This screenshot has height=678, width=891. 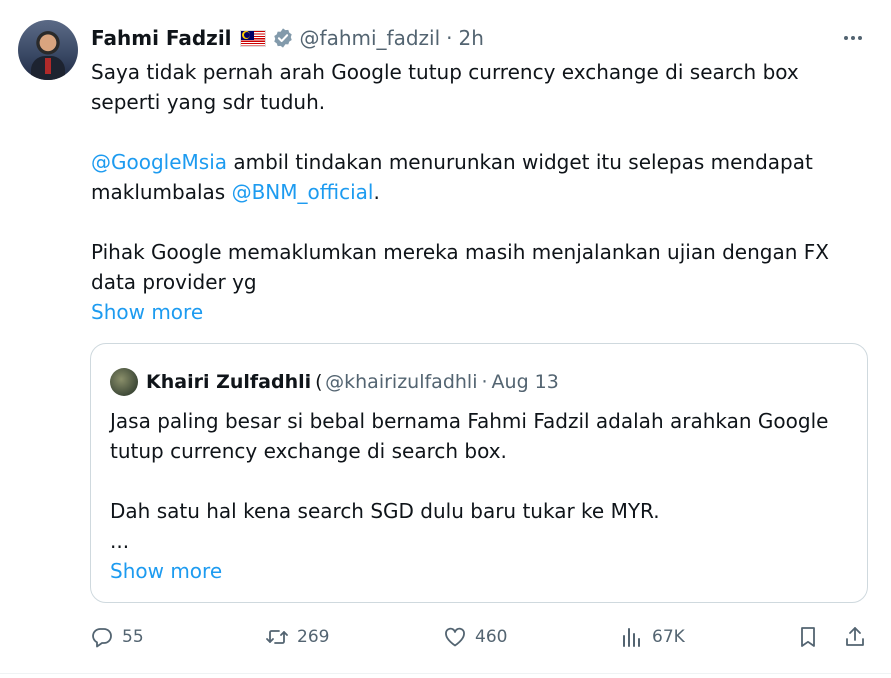 What do you see at coordinates (491, 637) in the screenshot?
I see `like-count: 460` at bounding box center [491, 637].